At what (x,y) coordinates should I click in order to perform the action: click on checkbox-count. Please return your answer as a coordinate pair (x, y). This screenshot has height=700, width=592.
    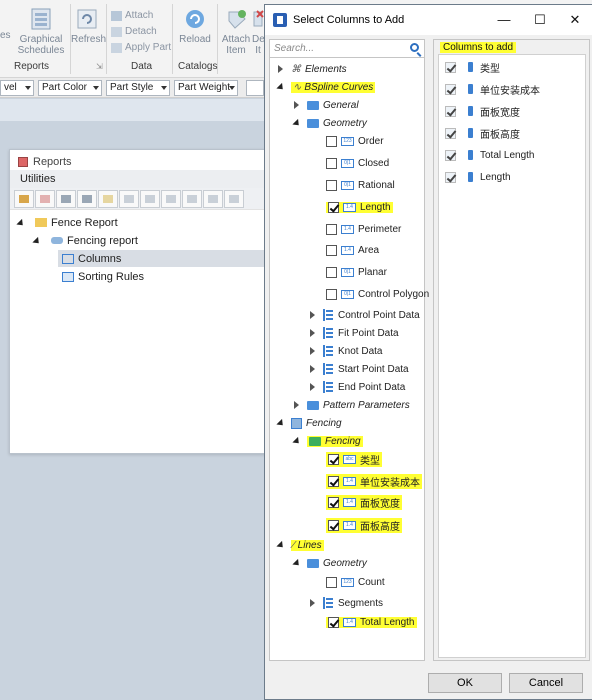
    Looking at the image, I should click on (331, 582).